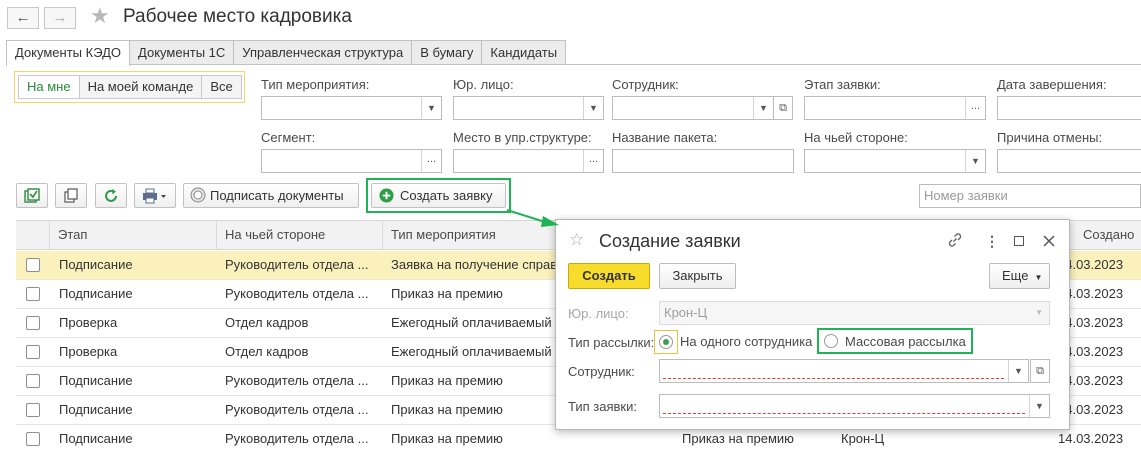 This screenshot has width=1141, height=454. What do you see at coordinates (1069, 161) in the screenshot?
I see `cancel-reason-field` at bounding box center [1069, 161].